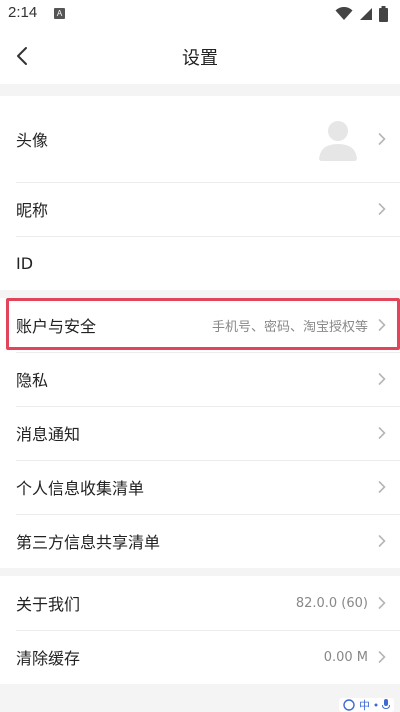 This screenshot has width=400, height=712. Describe the element at coordinates (32, 210) in the screenshot. I see `setting-label: 昵称` at that location.